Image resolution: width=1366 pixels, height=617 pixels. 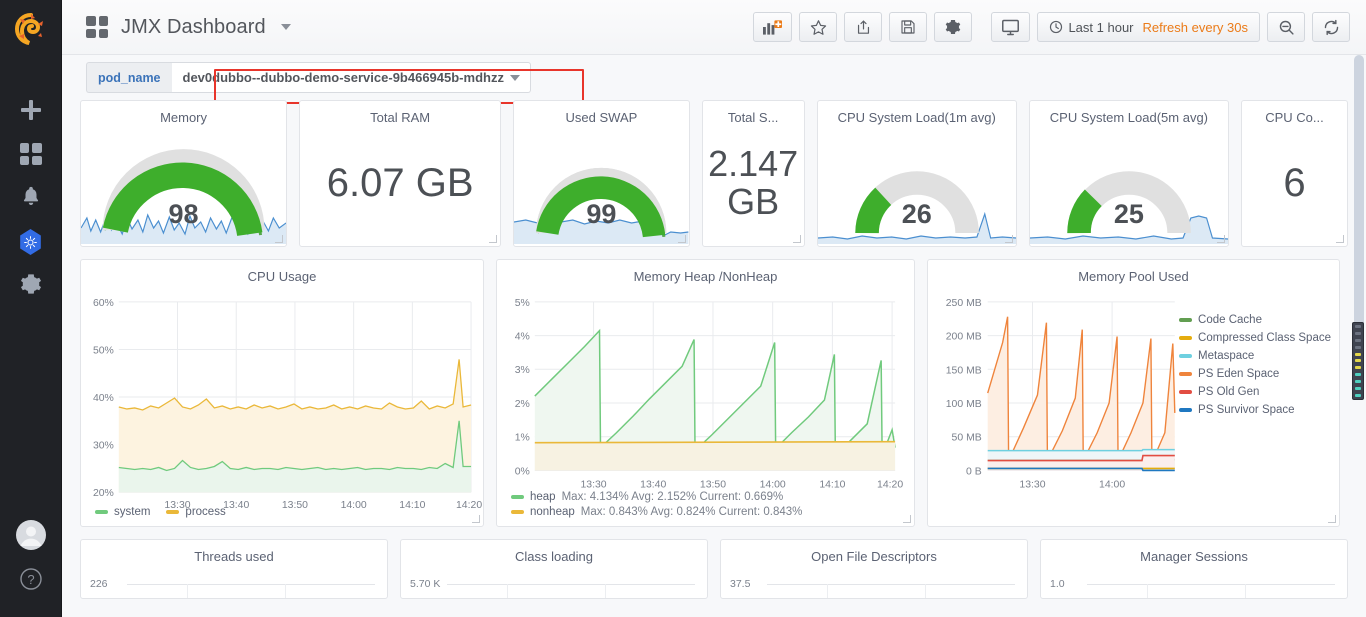 What do you see at coordinates (31, 242) in the screenshot?
I see `sidebar-item-kubernetes` at bounding box center [31, 242].